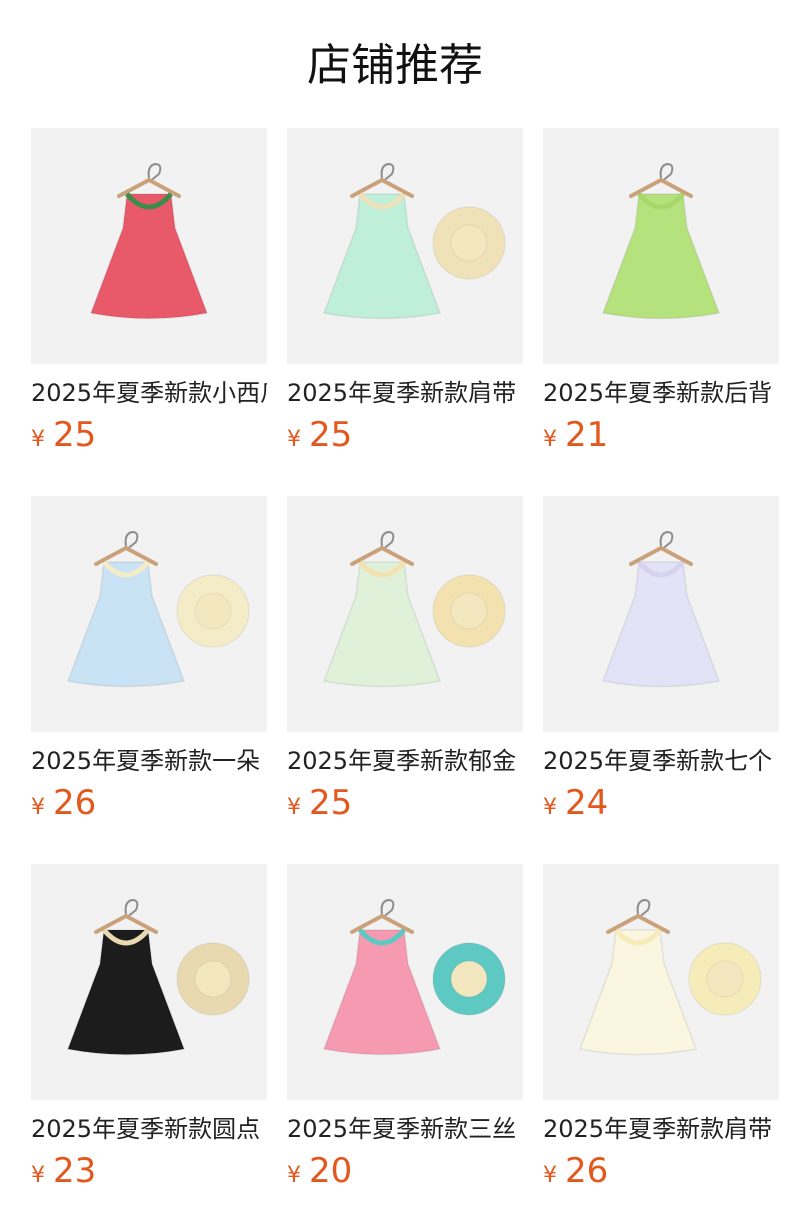  I want to click on product-card: 2025年夏季新款肩带 ¥25, so click(405, 295).